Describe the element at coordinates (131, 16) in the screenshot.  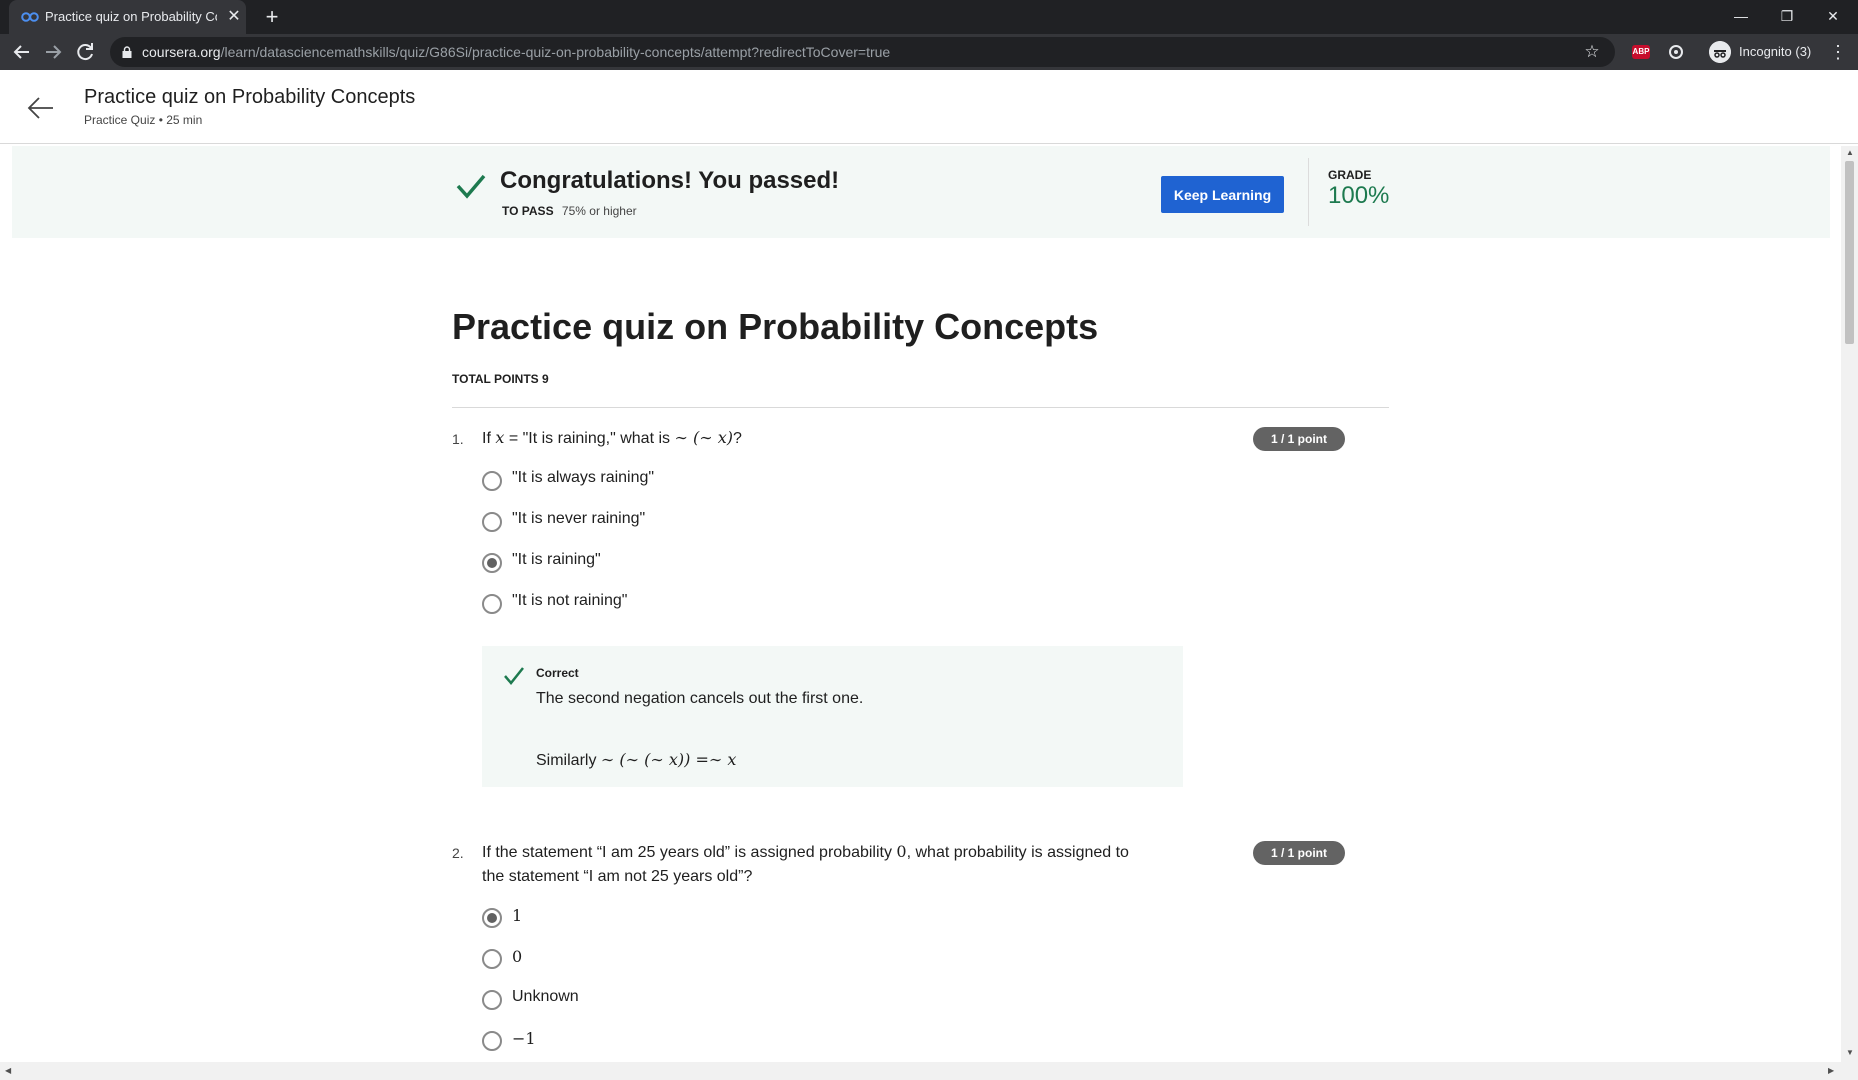
I see `tab-title: Practice quiz on Probability Conc` at that location.